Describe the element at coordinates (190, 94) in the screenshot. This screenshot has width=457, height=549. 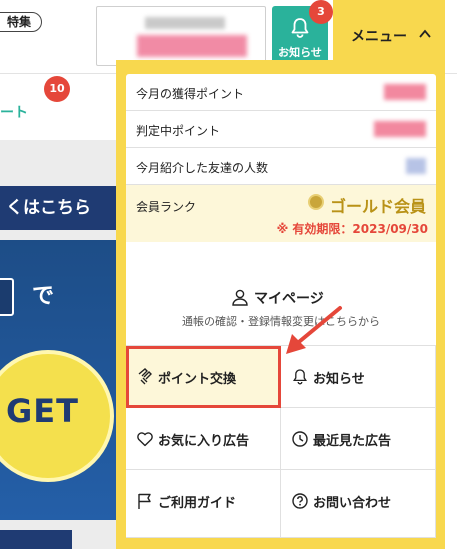
I see `monthly-points-label: 今月の獲得ポイント` at that location.